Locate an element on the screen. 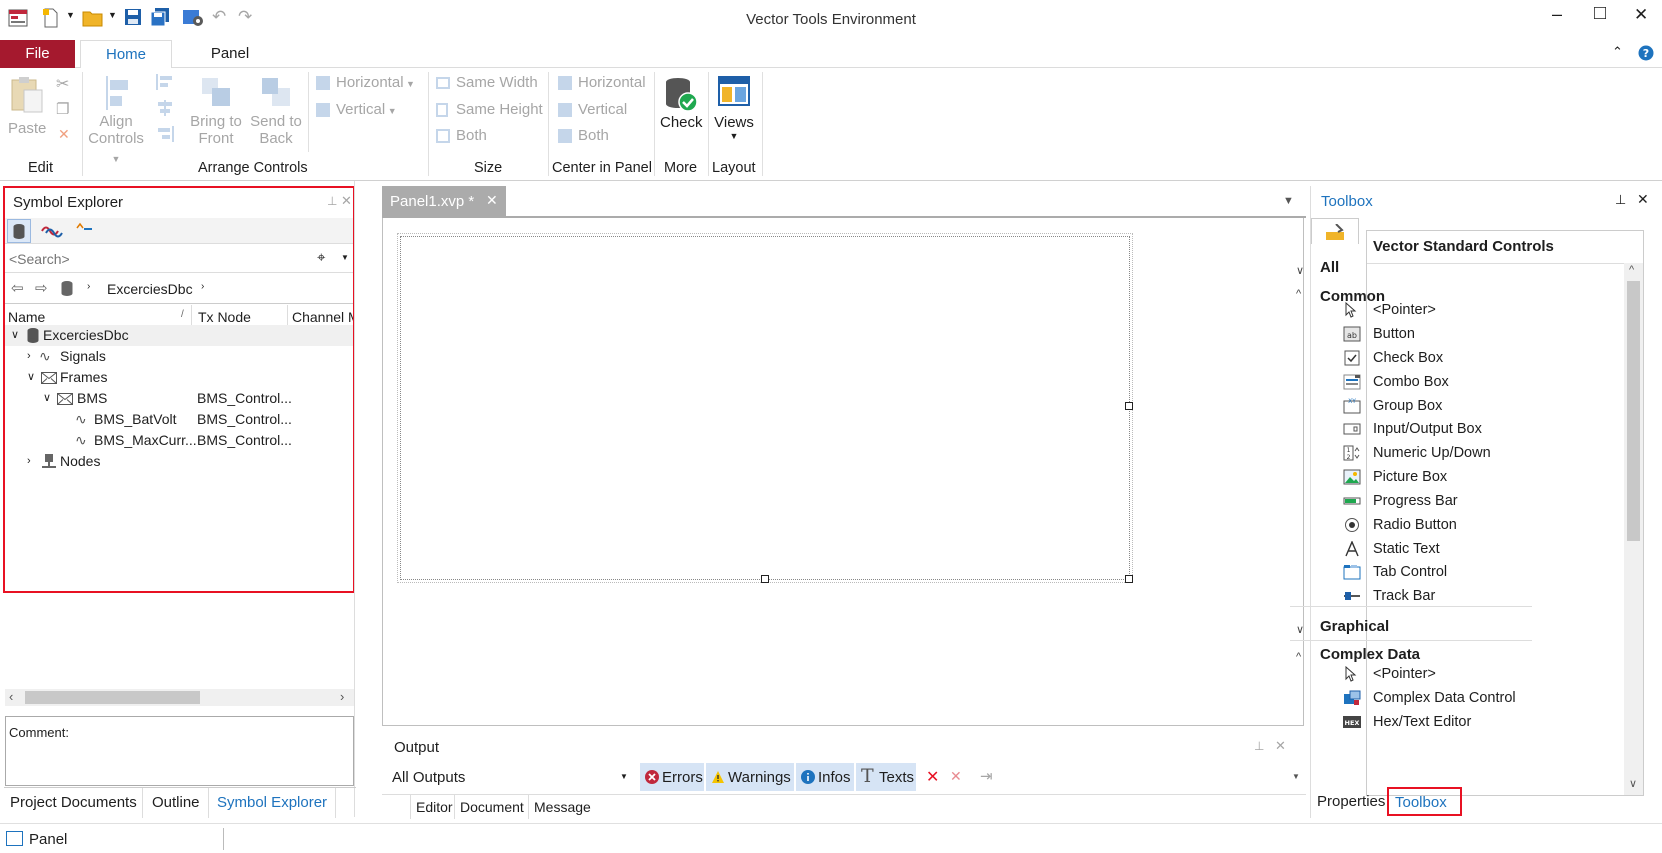 This screenshot has width=1662, height=853. same-height-button: Same Height is located at coordinates (489, 109).